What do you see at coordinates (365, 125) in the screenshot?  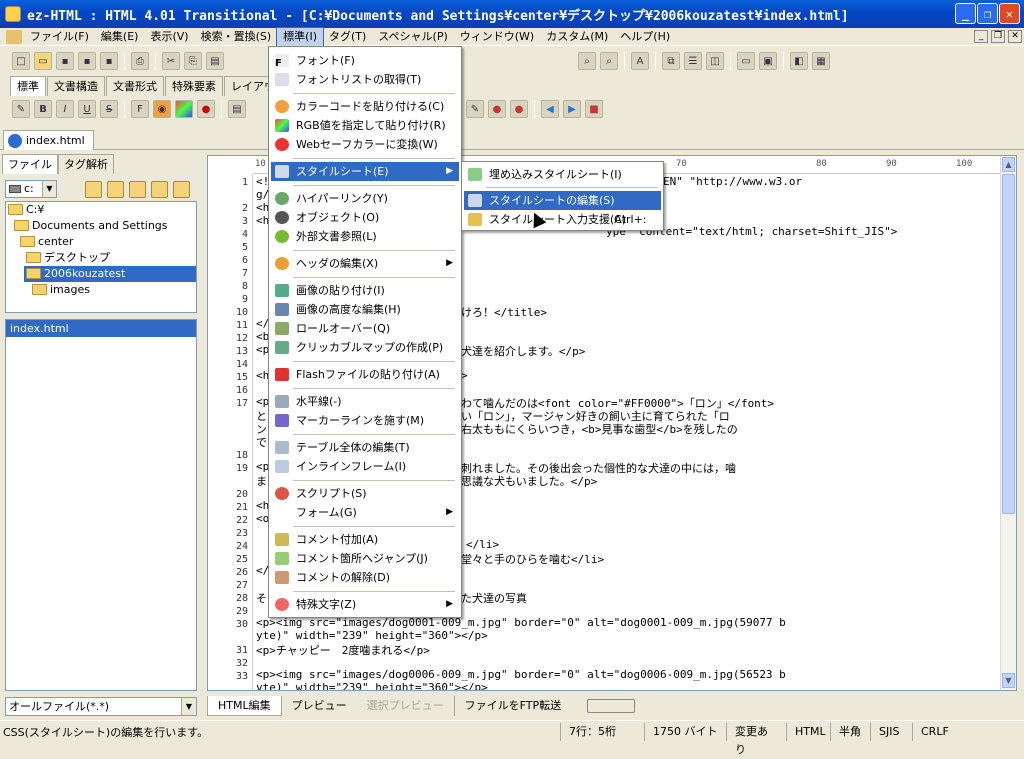 I see `menu-item-rgb: RGB値を指定して貼り付け(R)` at bounding box center [365, 125].